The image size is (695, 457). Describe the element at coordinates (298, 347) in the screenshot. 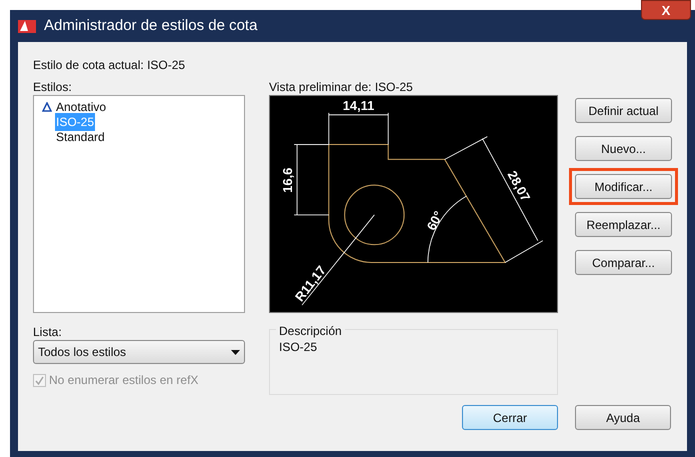

I see `description-text: ISO-25` at that location.